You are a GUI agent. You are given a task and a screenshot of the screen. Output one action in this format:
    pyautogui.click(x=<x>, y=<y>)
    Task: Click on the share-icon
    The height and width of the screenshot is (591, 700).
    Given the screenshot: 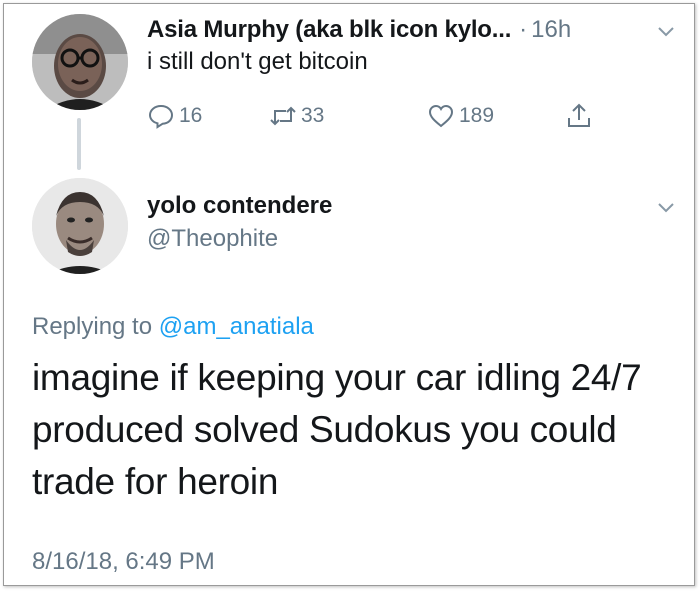 What is the action you would take?
    pyautogui.click(x=579, y=115)
    